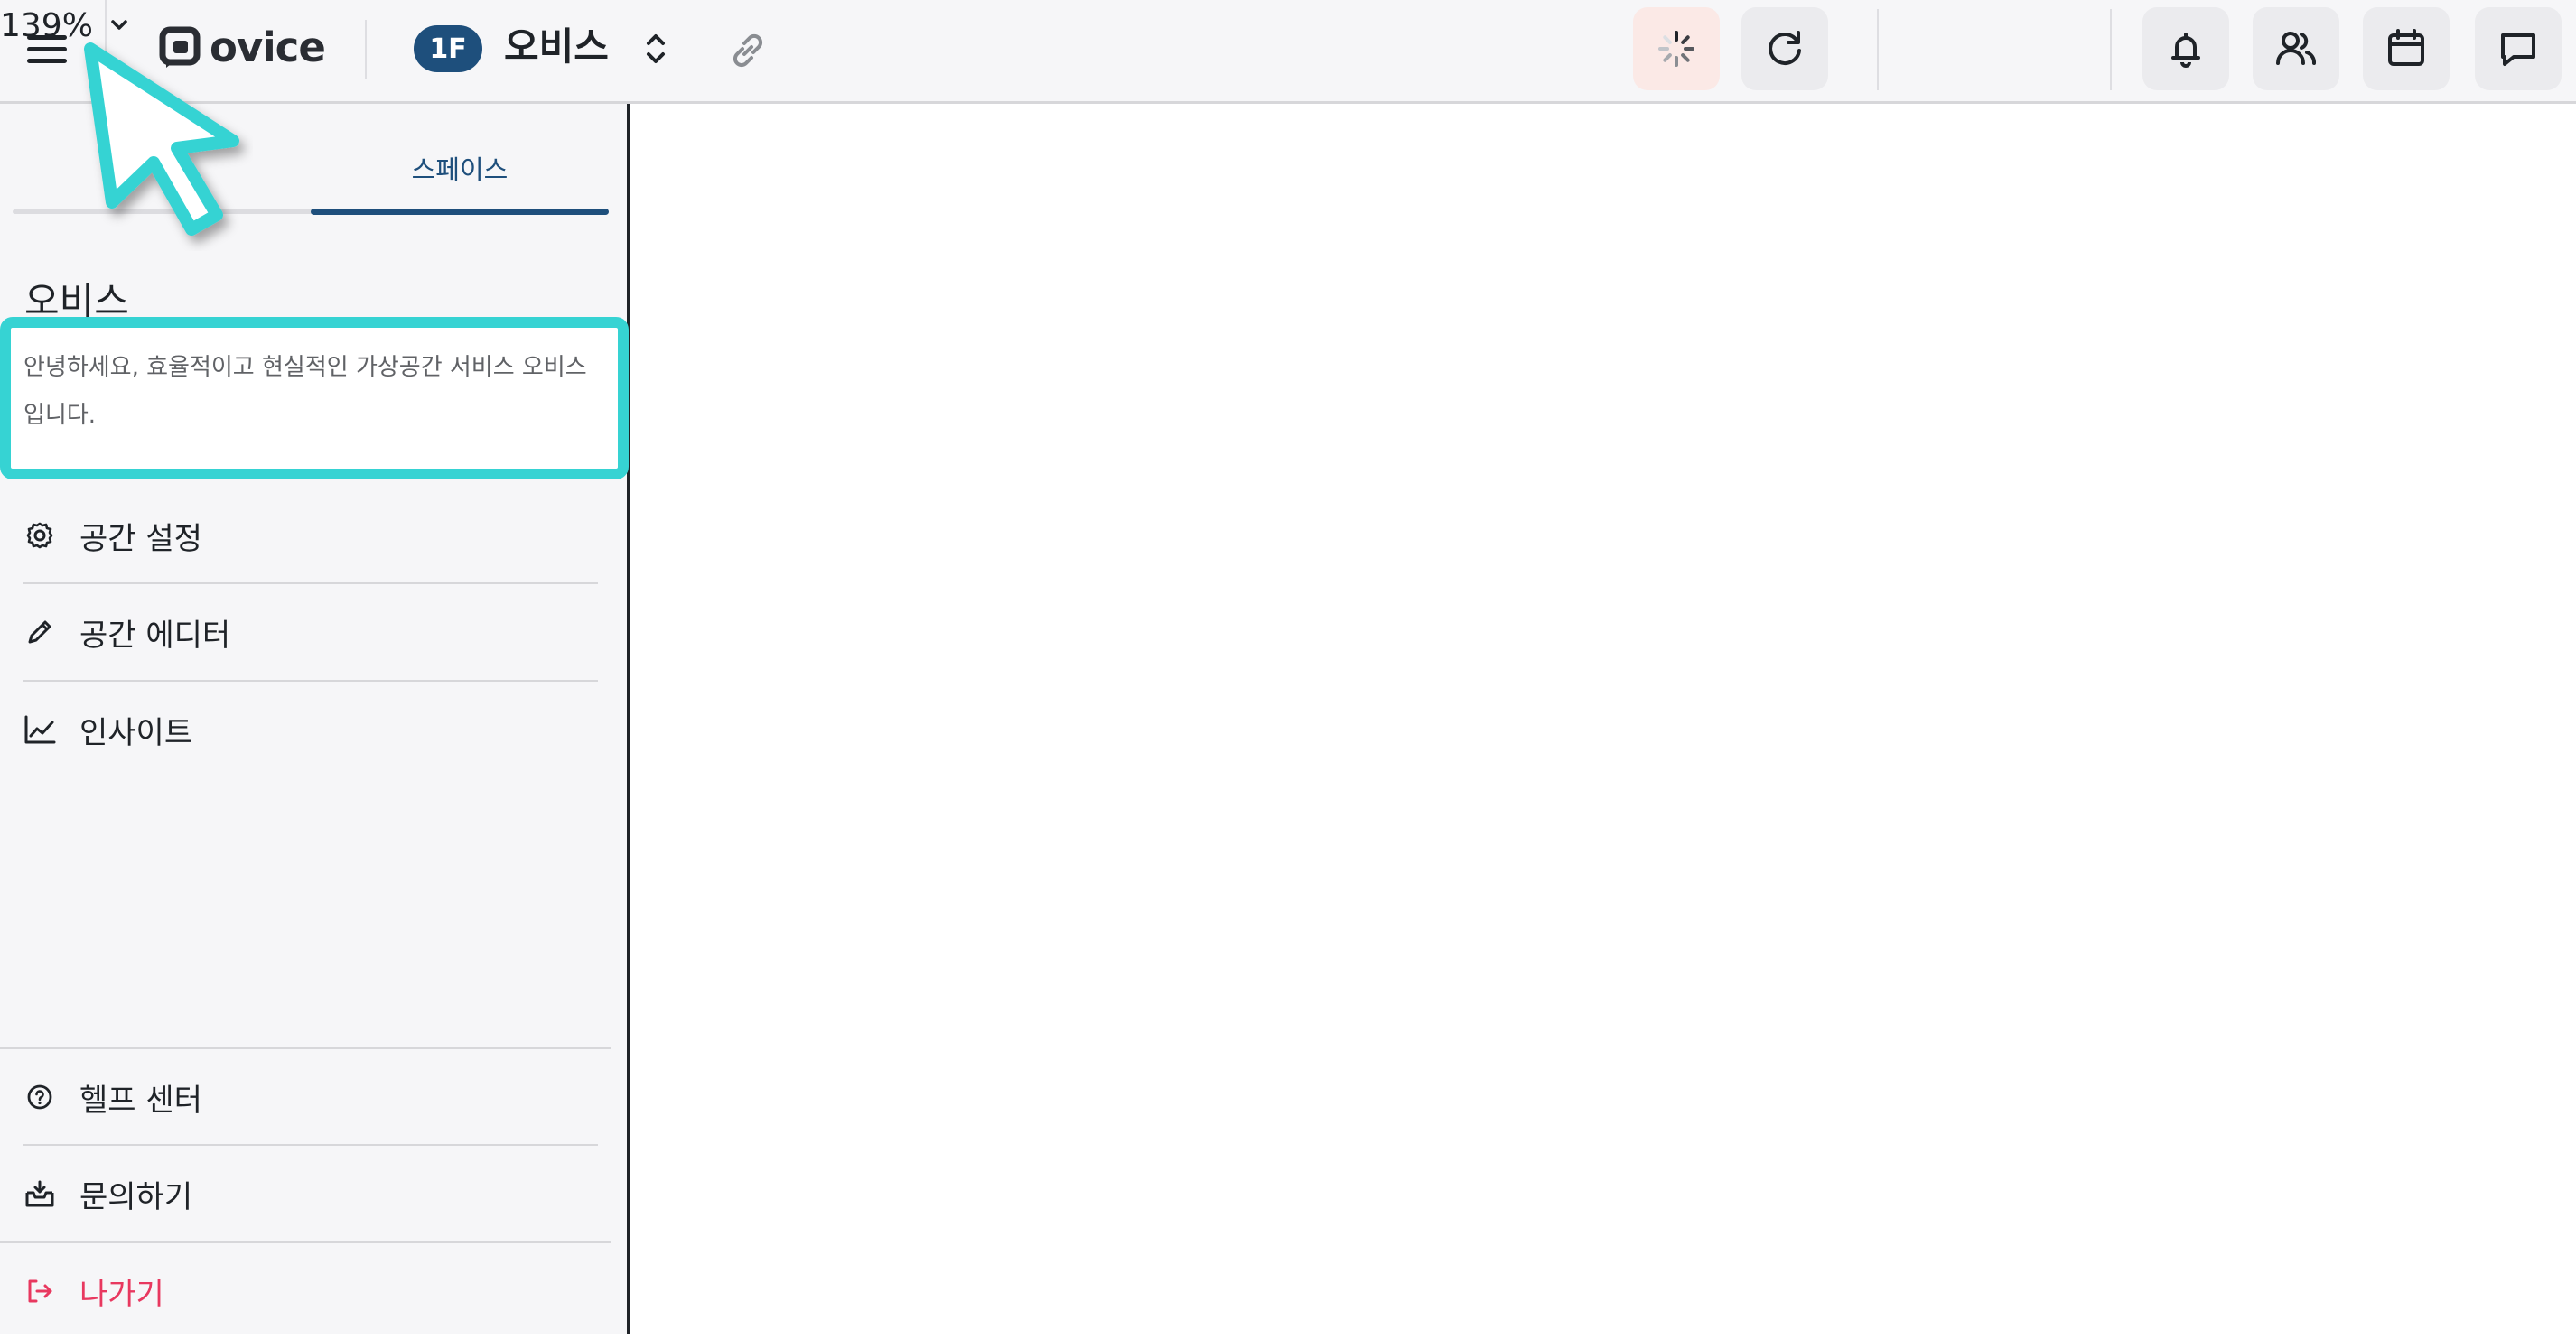 This screenshot has width=2576, height=1339. I want to click on loading-spinner-icon, so click(1676, 49).